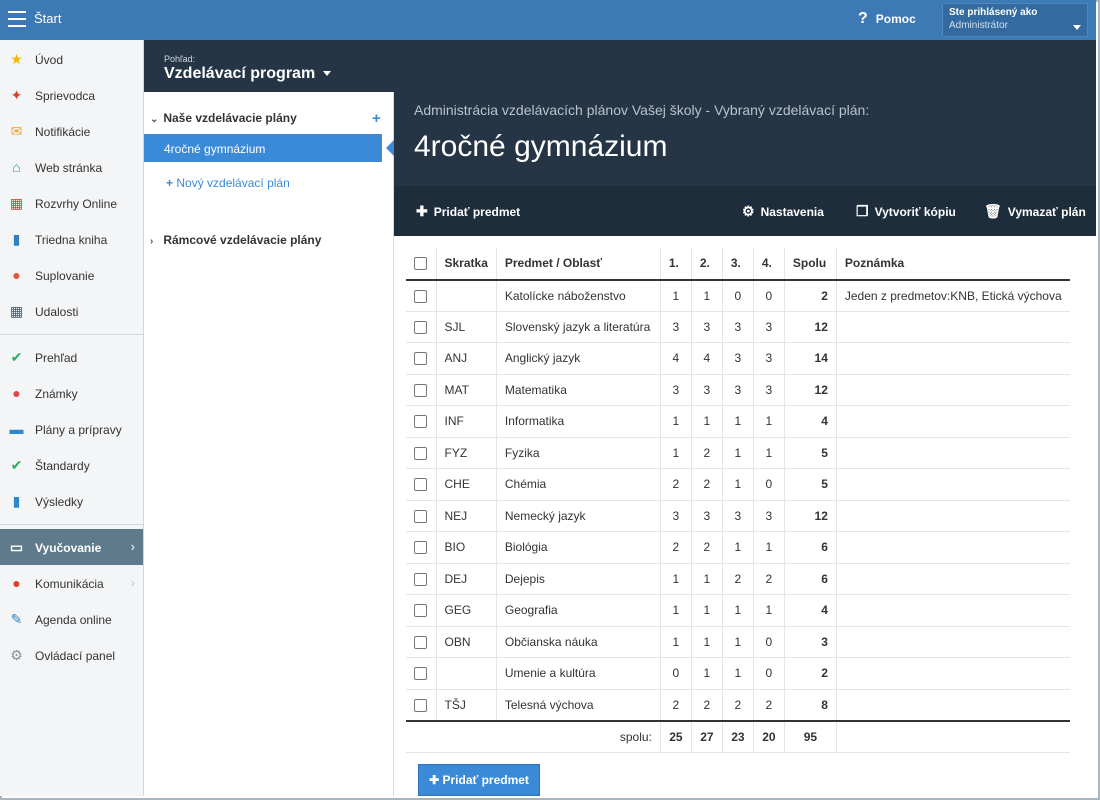  I want to click on sidebar-item-vysledky: ▮ Výsledky, so click(71, 501).